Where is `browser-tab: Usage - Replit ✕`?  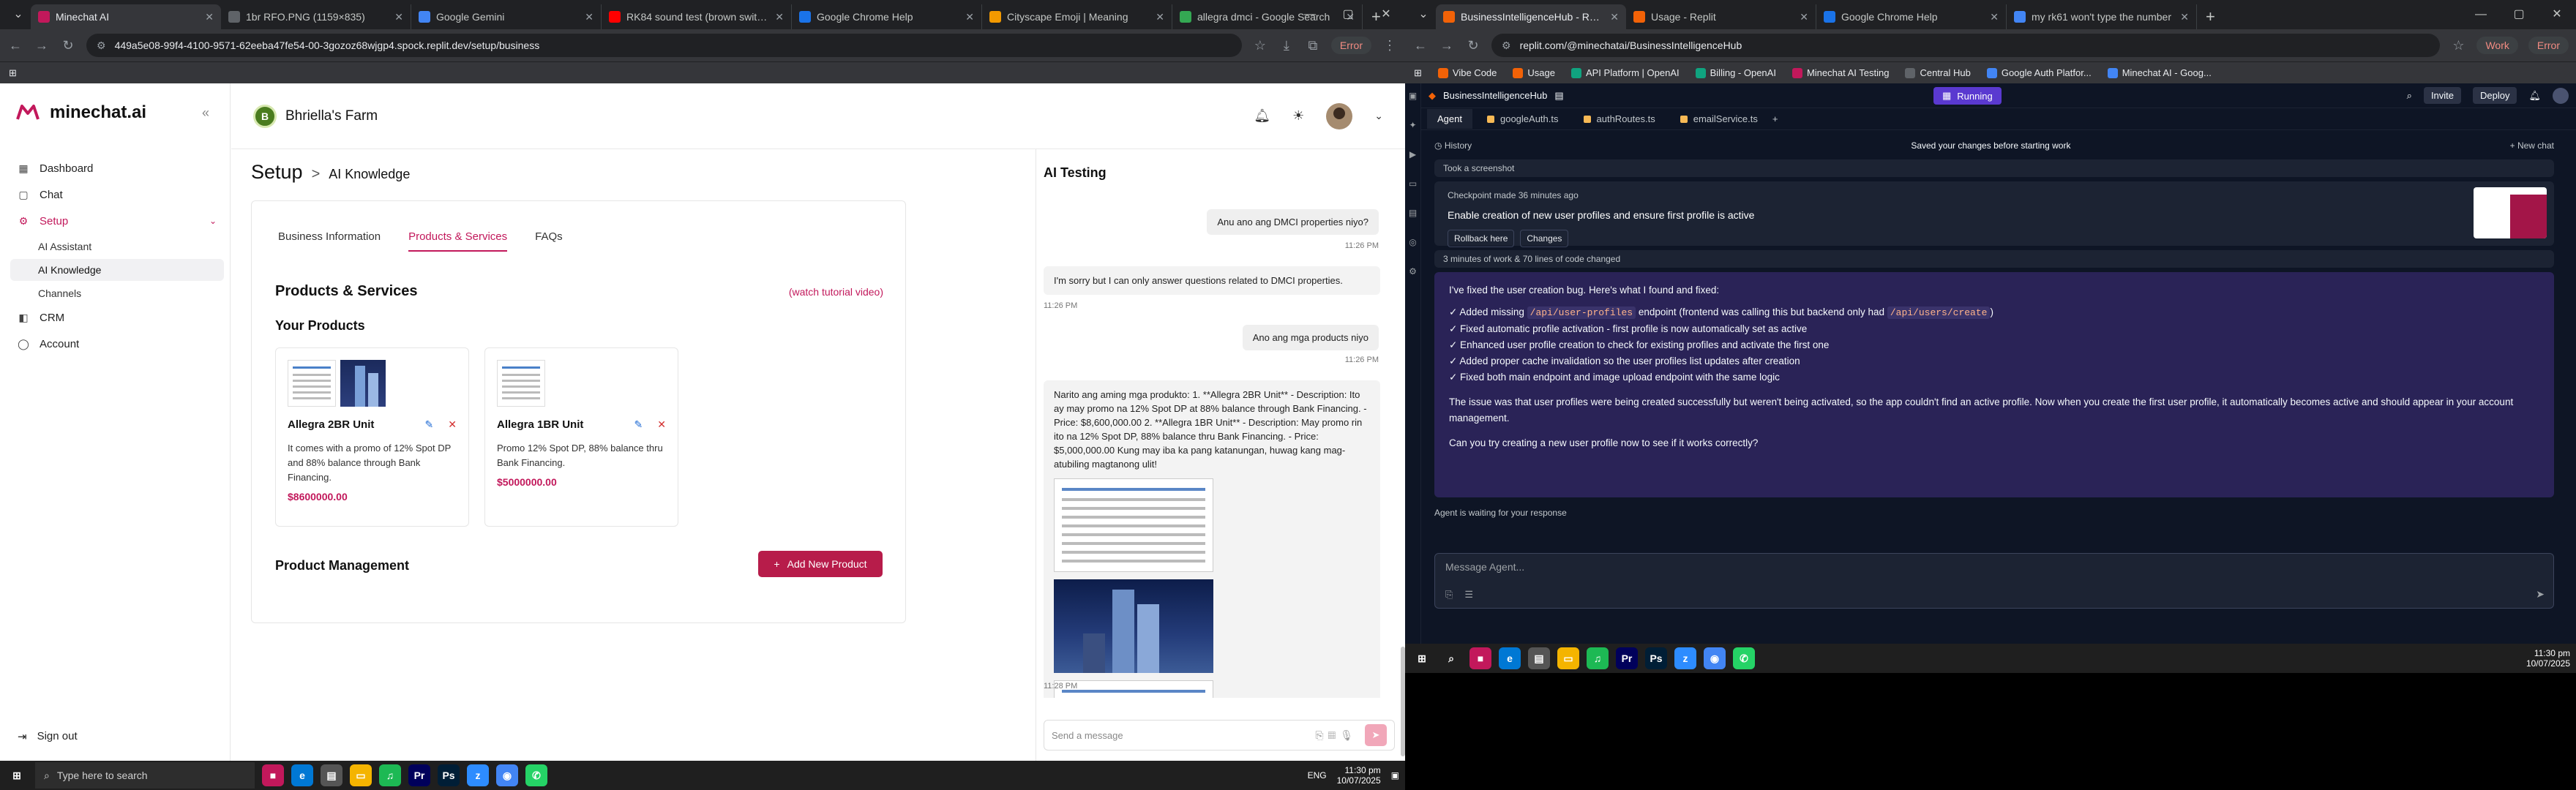
browser-tab: Usage - Replit ✕ is located at coordinates (1721, 16).